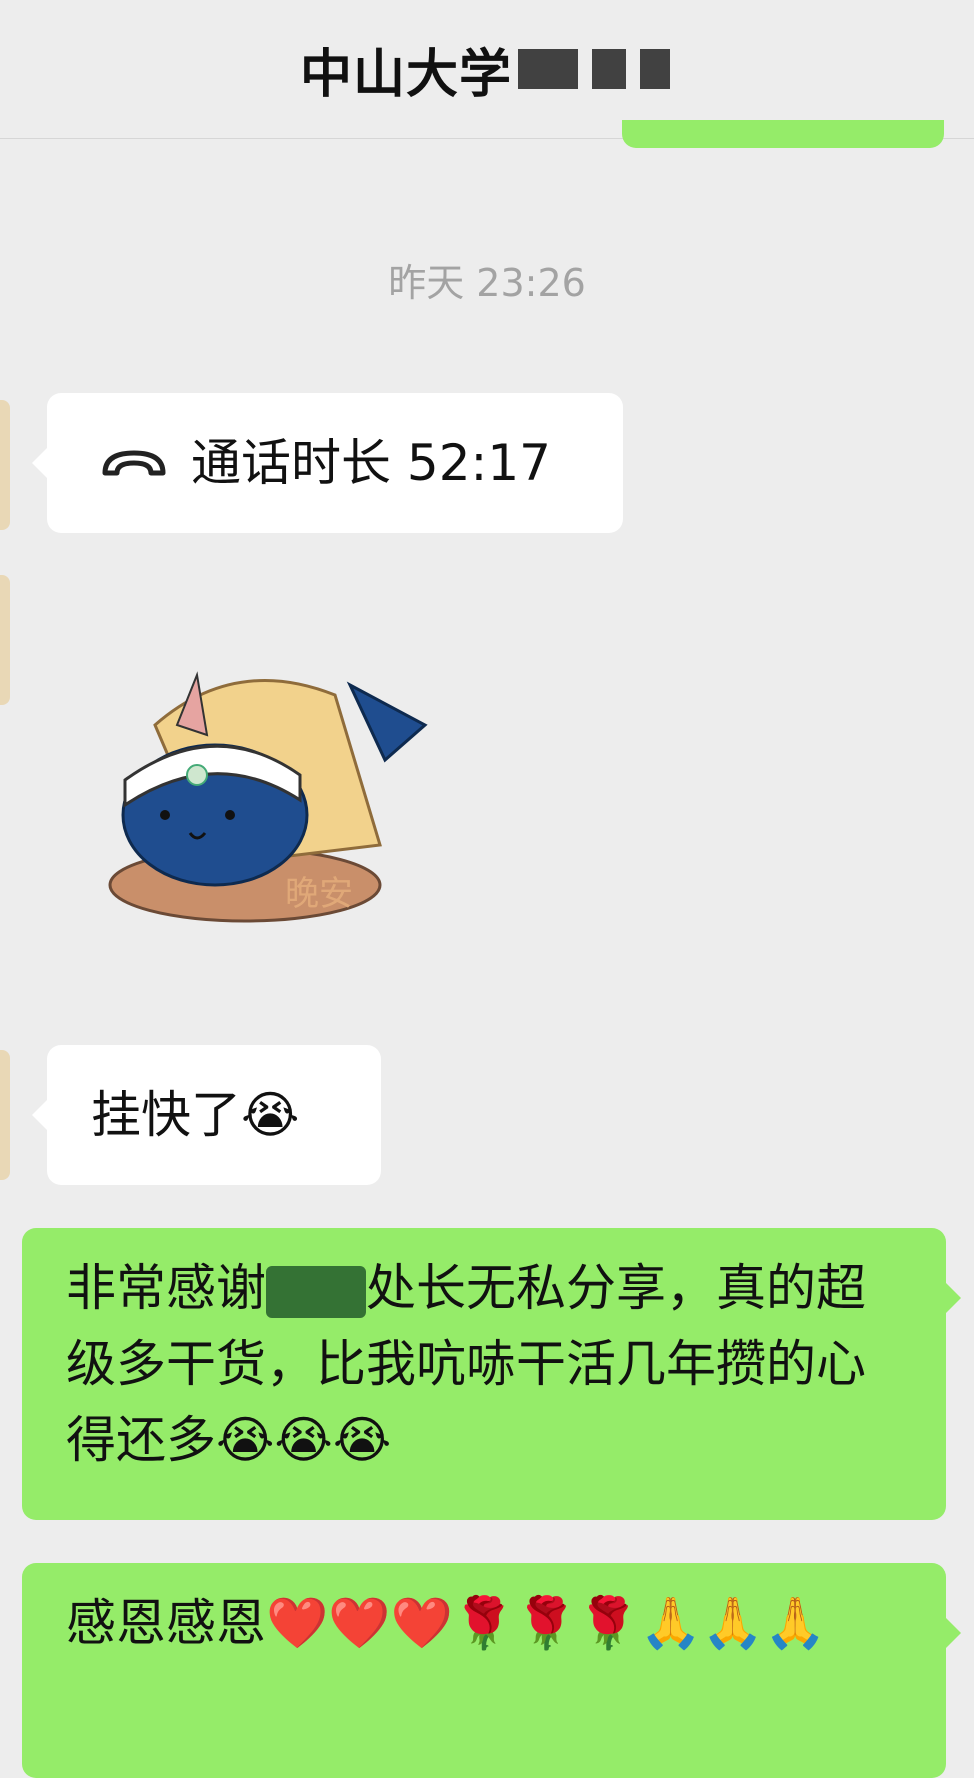 The width and height of the screenshot is (974, 1778). Describe the element at coordinates (166, 1288) in the screenshot. I see `message-text-part1: 非常感谢` at that location.